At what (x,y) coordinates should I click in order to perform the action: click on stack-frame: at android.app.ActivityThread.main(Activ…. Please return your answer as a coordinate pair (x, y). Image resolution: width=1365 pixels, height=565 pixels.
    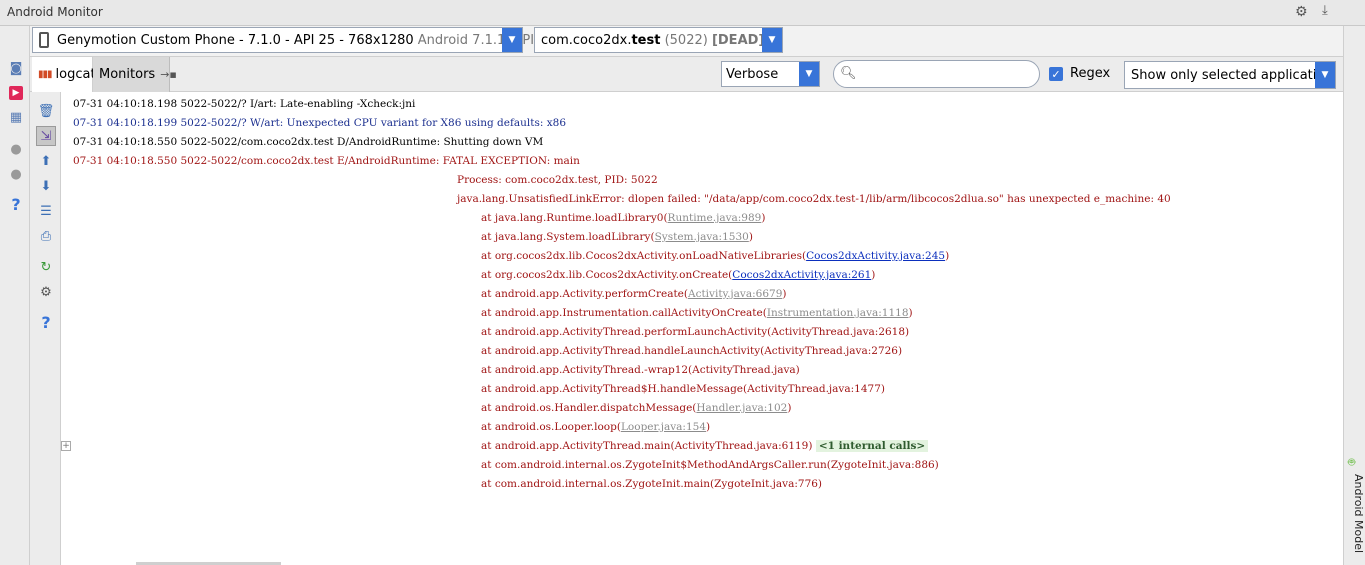
    Looking at the image, I should click on (705, 446).